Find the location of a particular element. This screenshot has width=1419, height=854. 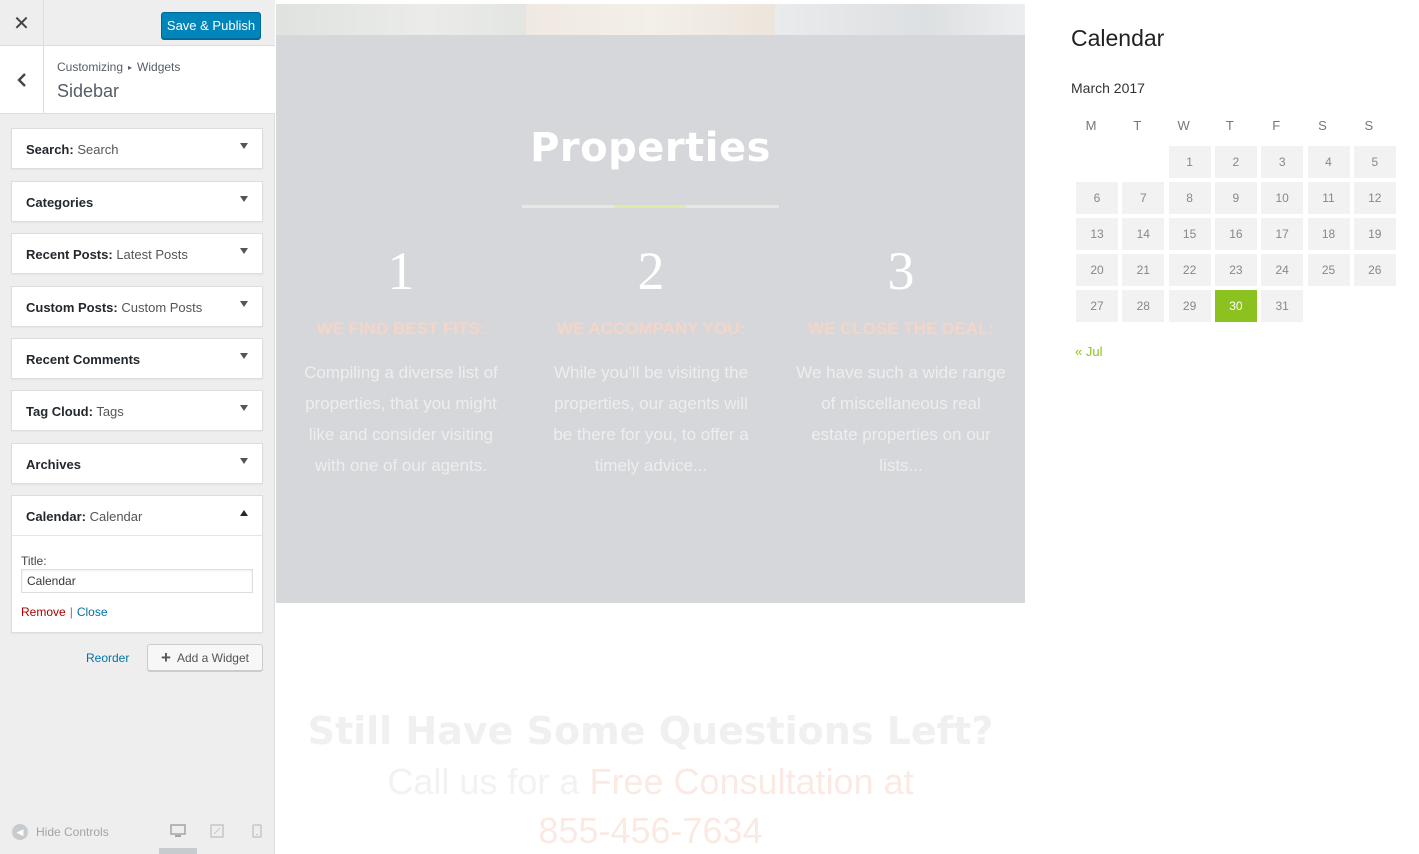

remove-link: Remove is located at coordinates (43, 612).